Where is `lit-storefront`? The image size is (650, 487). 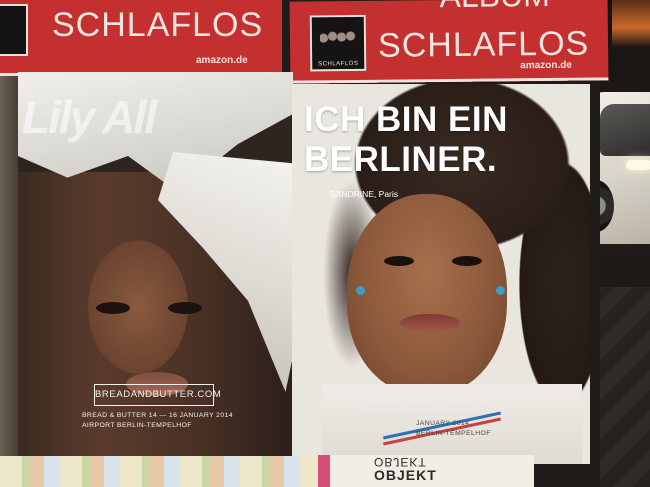 lit-storefront is located at coordinates (631, 23).